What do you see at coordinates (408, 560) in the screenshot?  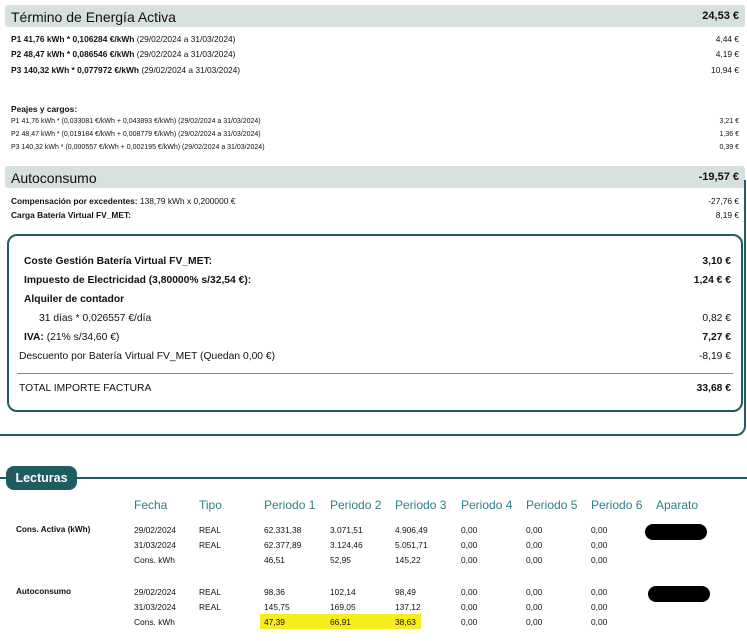 I see `table-cell: 145,22` at bounding box center [408, 560].